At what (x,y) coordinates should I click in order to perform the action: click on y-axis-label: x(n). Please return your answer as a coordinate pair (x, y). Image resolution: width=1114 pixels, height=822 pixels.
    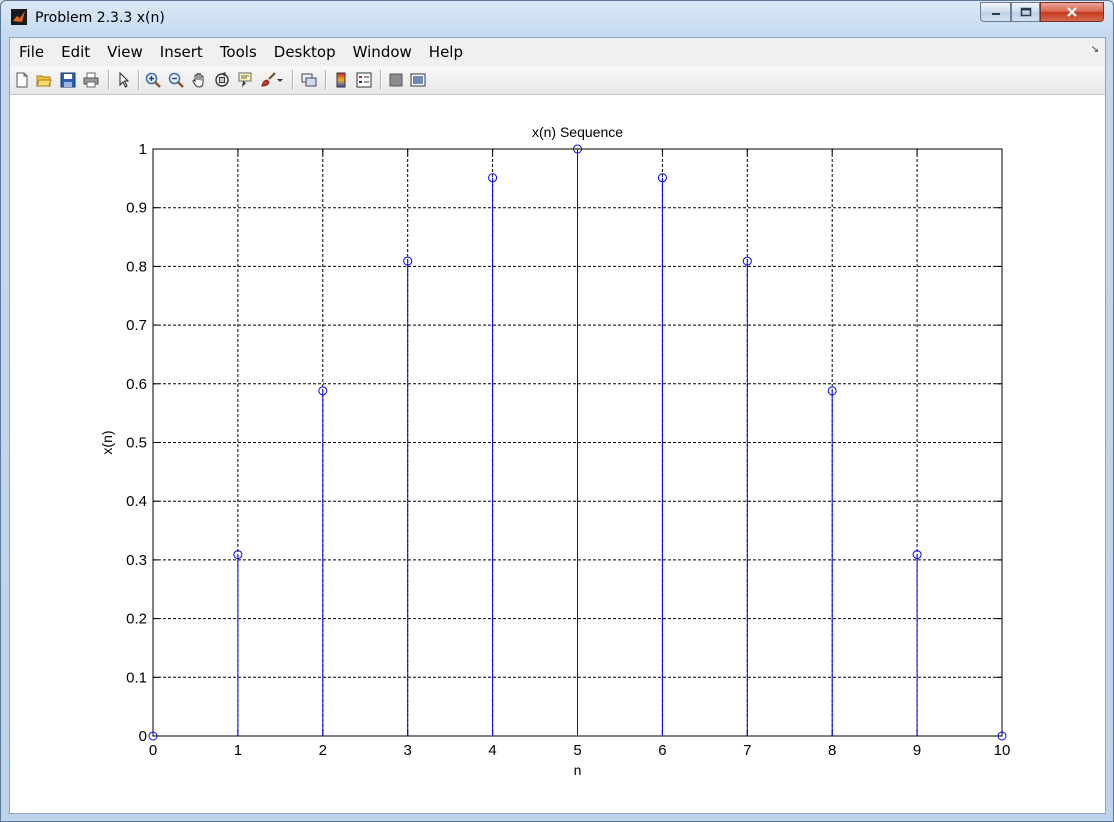
    Looking at the image, I should click on (107, 442).